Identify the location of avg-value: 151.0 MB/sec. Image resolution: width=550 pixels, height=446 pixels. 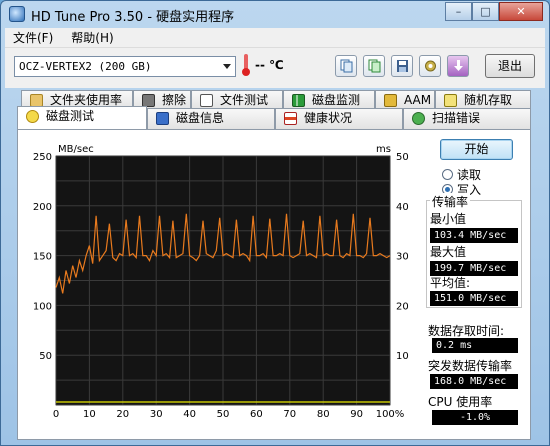
(474, 298).